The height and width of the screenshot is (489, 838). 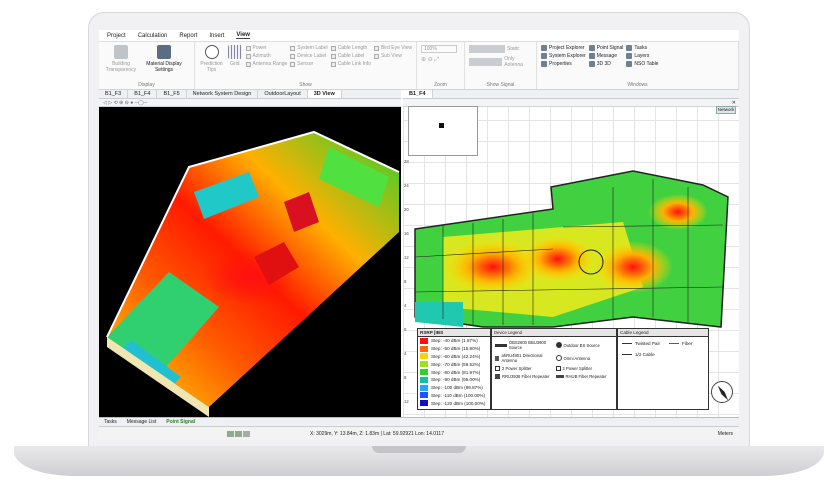 I want to click on show-col1: Power Azimuth Antenna Range, so click(x=266, y=63).